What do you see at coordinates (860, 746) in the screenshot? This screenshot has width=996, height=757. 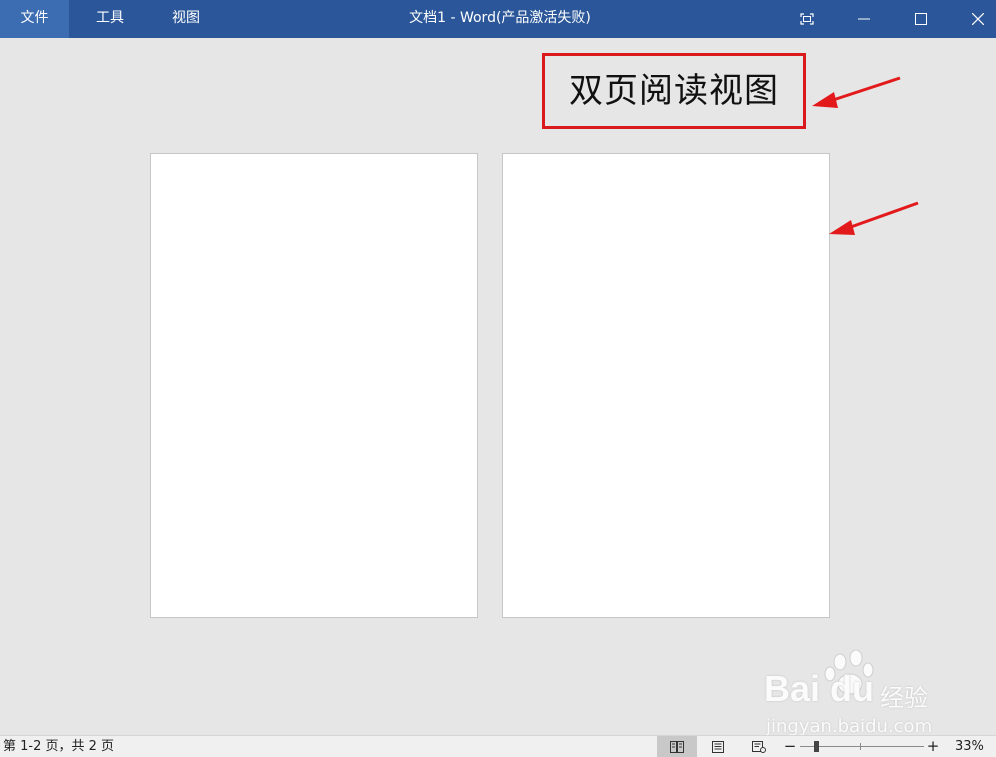 I see `zoom-slider-midmark` at bounding box center [860, 746].